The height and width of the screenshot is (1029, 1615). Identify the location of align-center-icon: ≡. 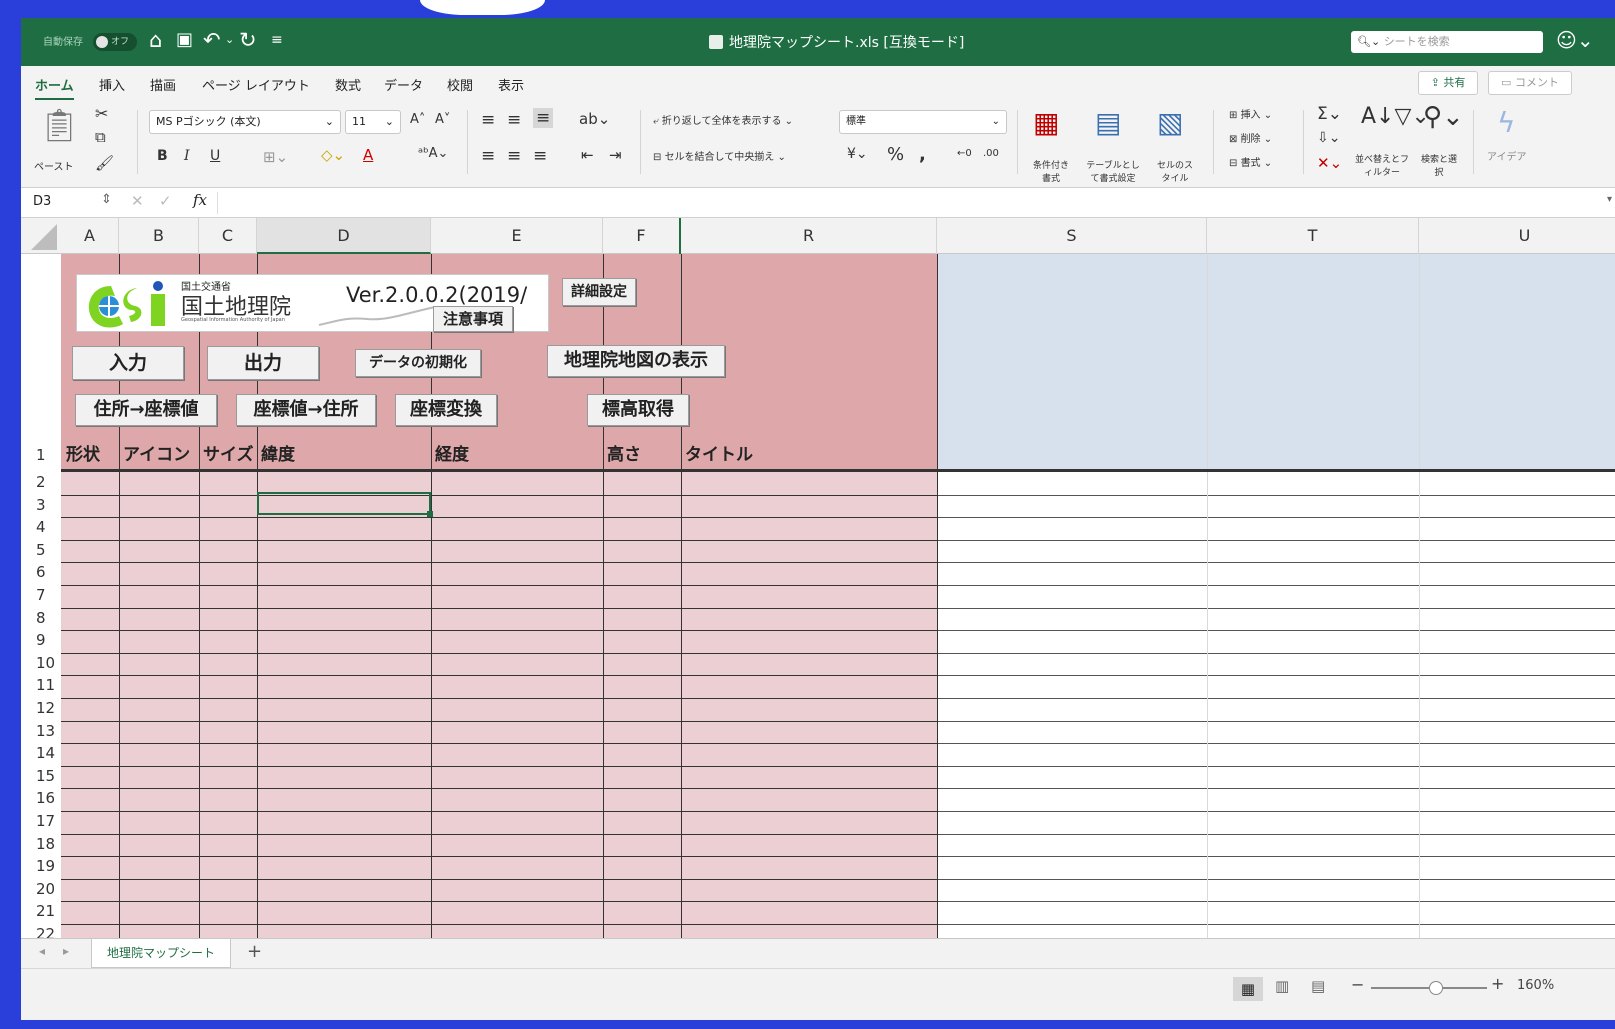
(514, 156).